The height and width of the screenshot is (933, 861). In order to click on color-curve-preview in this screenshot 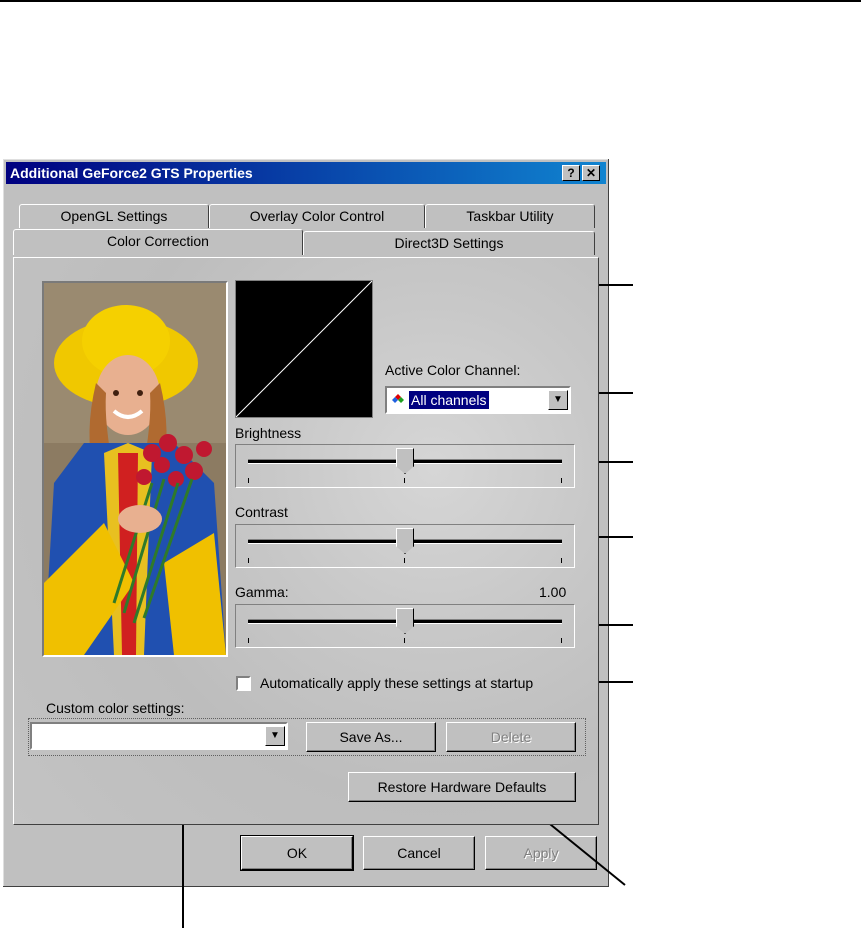, I will do `click(304, 349)`.